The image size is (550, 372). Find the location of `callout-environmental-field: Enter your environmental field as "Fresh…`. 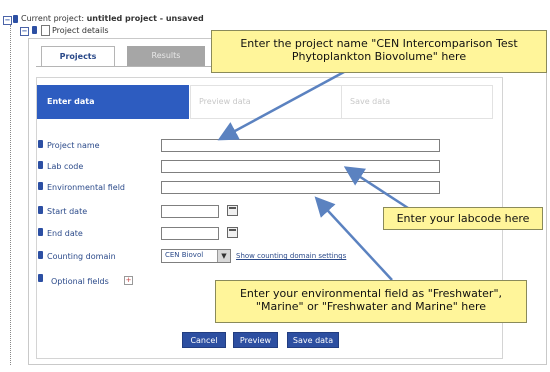

callout-environmental-field: Enter your environmental field as "Fresh… is located at coordinates (371, 301).